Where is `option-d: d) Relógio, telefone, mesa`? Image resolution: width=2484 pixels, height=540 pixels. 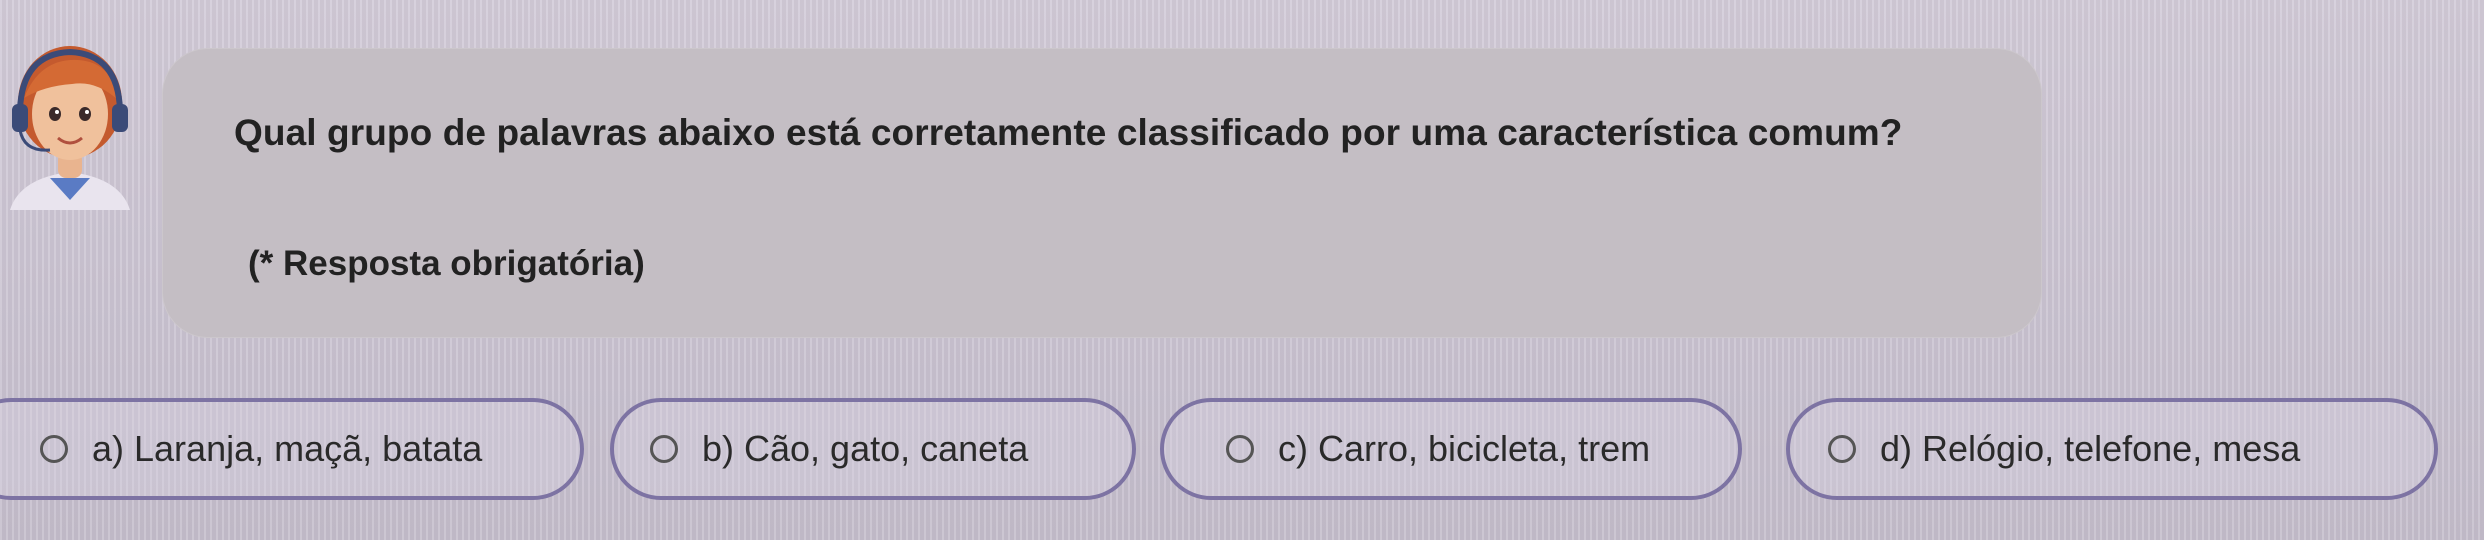
option-d: d) Relógio, telefone, mesa is located at coordinates (2112, 449).